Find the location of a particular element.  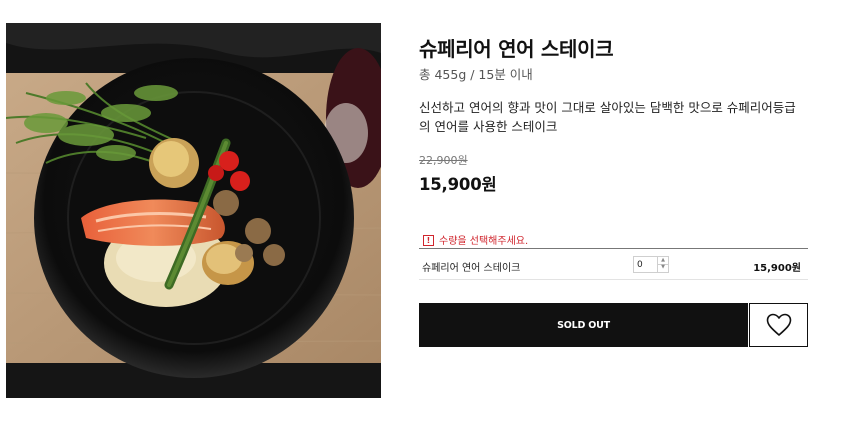

selected-option-row: 슈페리어 연어 스테이크 ▲ ▼ 15,900원 is located at coordinates (613, 264).